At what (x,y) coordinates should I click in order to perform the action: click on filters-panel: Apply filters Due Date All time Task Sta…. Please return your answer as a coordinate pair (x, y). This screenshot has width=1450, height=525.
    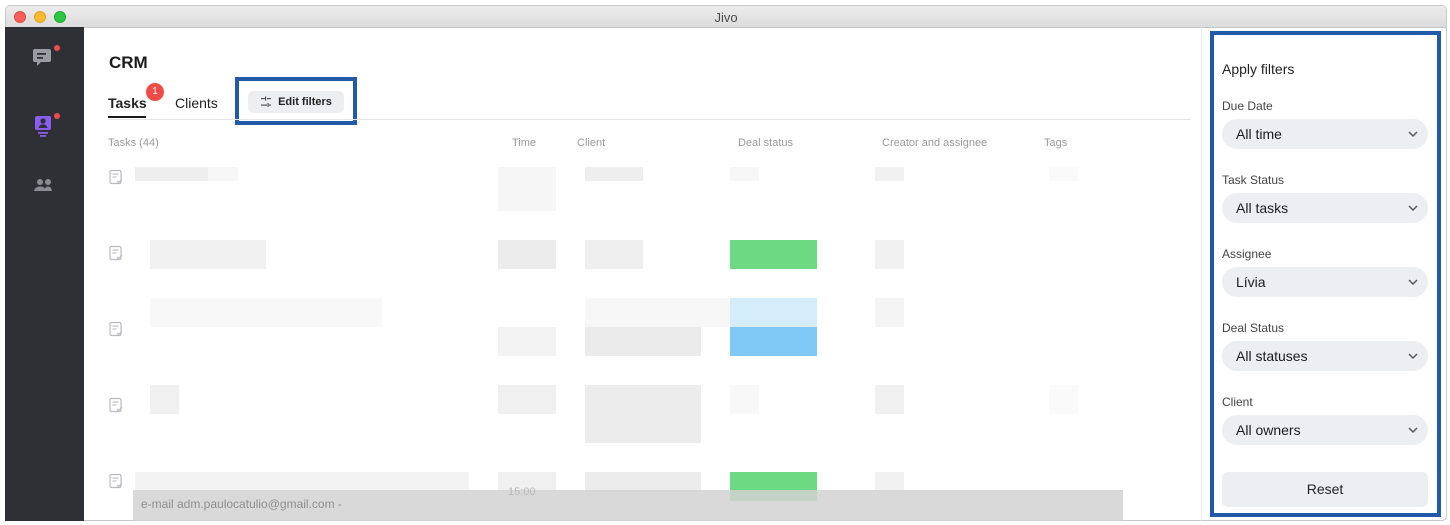
    Looking at the image, I should click on (1325, 274).